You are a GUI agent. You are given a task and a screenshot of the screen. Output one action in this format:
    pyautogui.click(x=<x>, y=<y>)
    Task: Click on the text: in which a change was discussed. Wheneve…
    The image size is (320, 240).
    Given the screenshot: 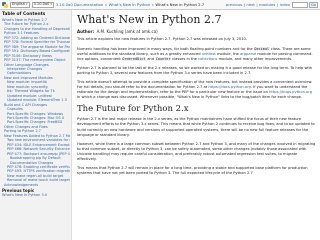 What is the action you would take?
    pyautogui.click(x=189, y=97)
    